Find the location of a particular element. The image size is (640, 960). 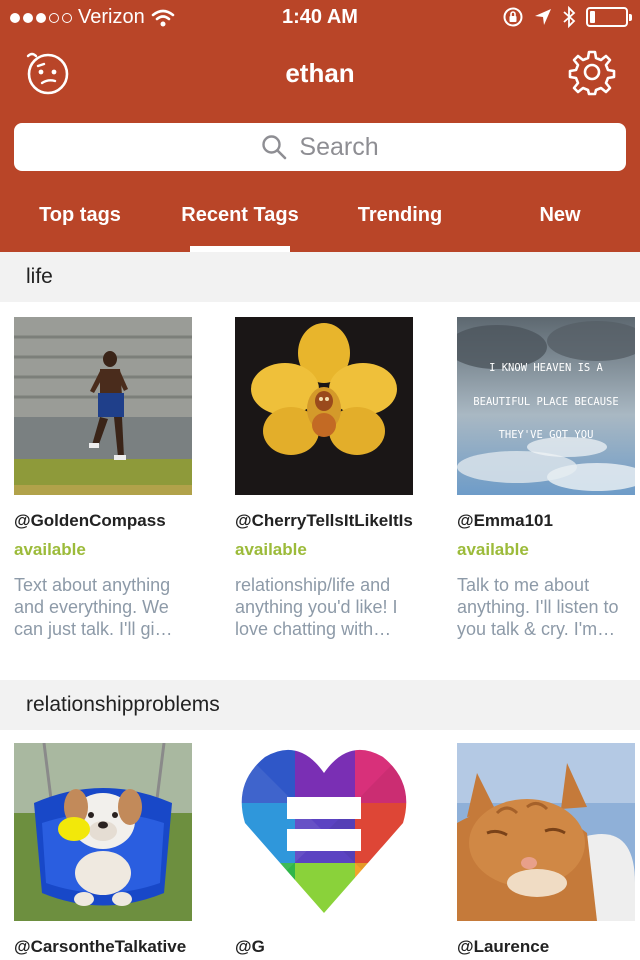

user-photo-bulldog is located at coordinates (103, 832).